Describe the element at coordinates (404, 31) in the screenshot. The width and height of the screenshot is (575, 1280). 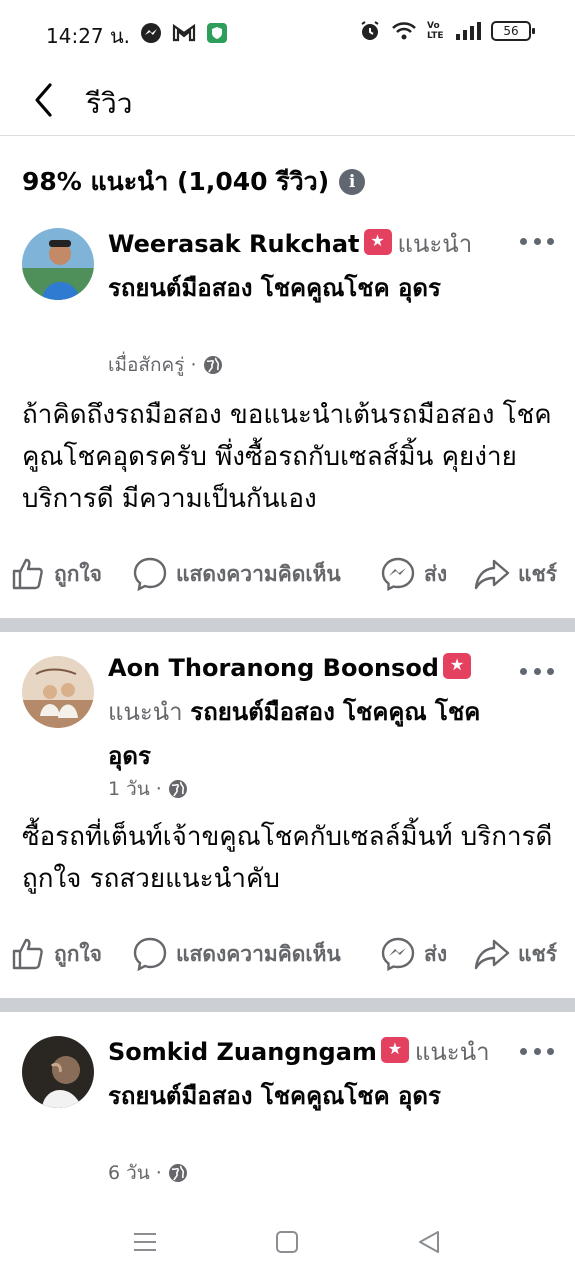
I see `wifi-icon` at that location.